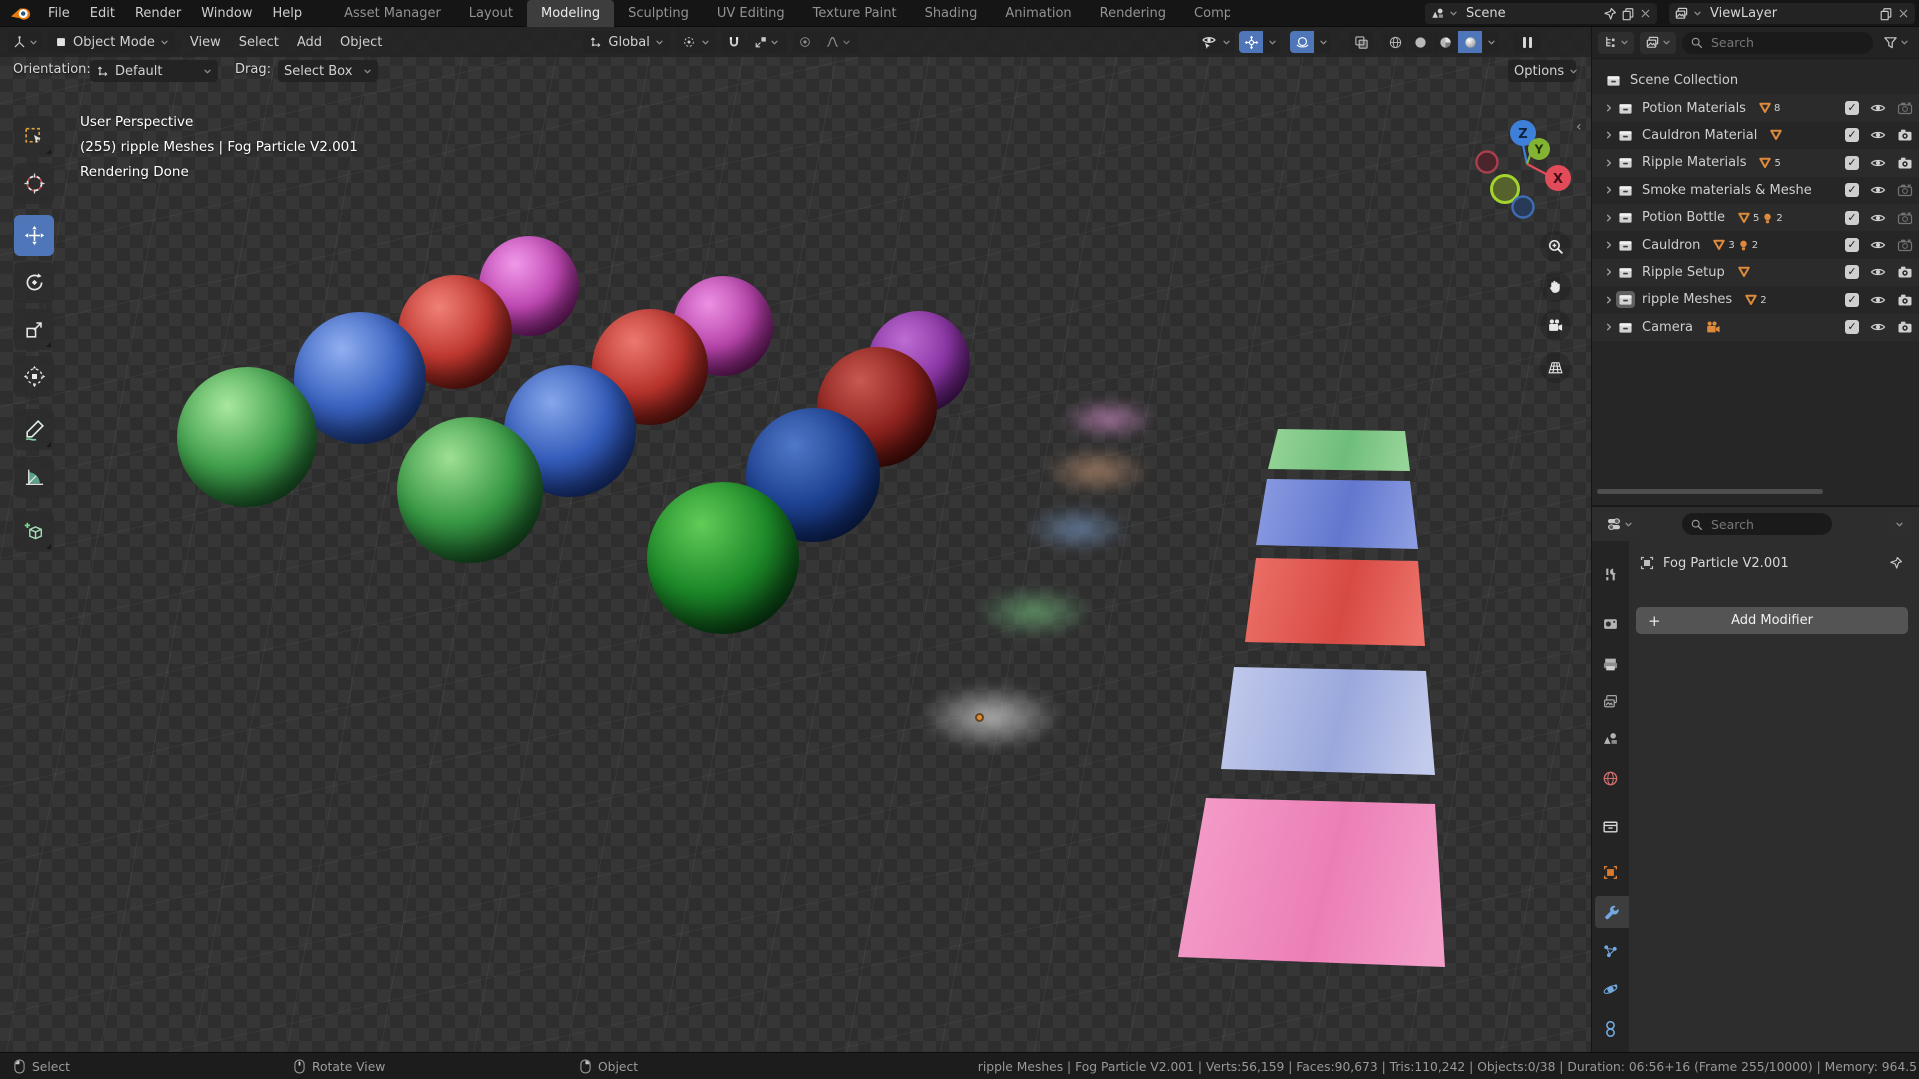 The height and width of the screenshot is (1079, 1919). What do you see at coordinates (1096, 471) in the screenshot?
I see `smoke-tan` at bounding box center [1096, 471].